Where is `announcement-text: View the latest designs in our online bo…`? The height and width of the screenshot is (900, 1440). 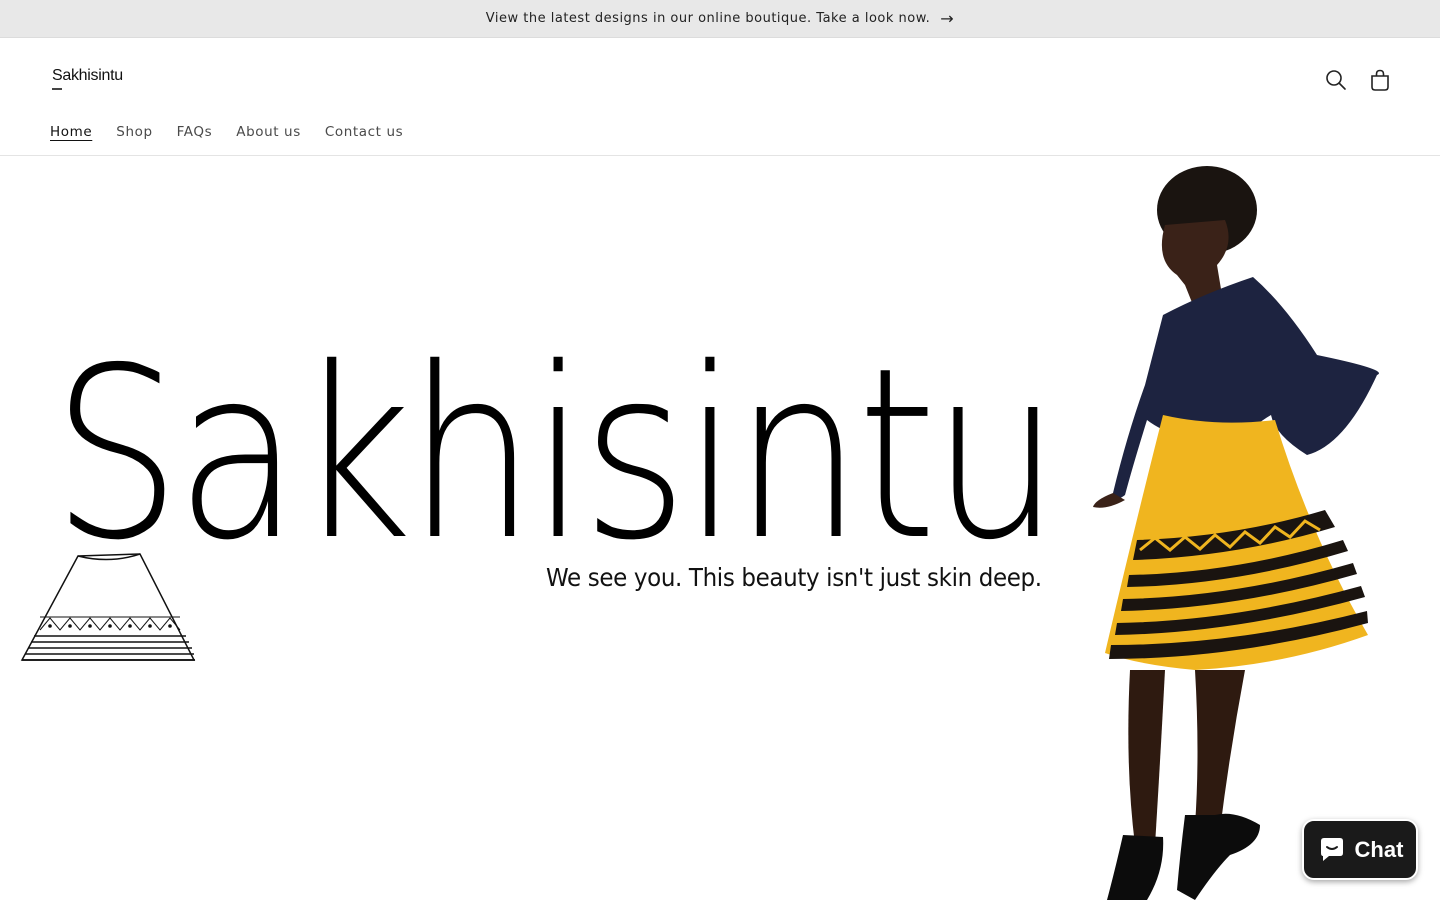
announcement-text: View the latest designs in our online bo… is located at coordinates (708, 18).